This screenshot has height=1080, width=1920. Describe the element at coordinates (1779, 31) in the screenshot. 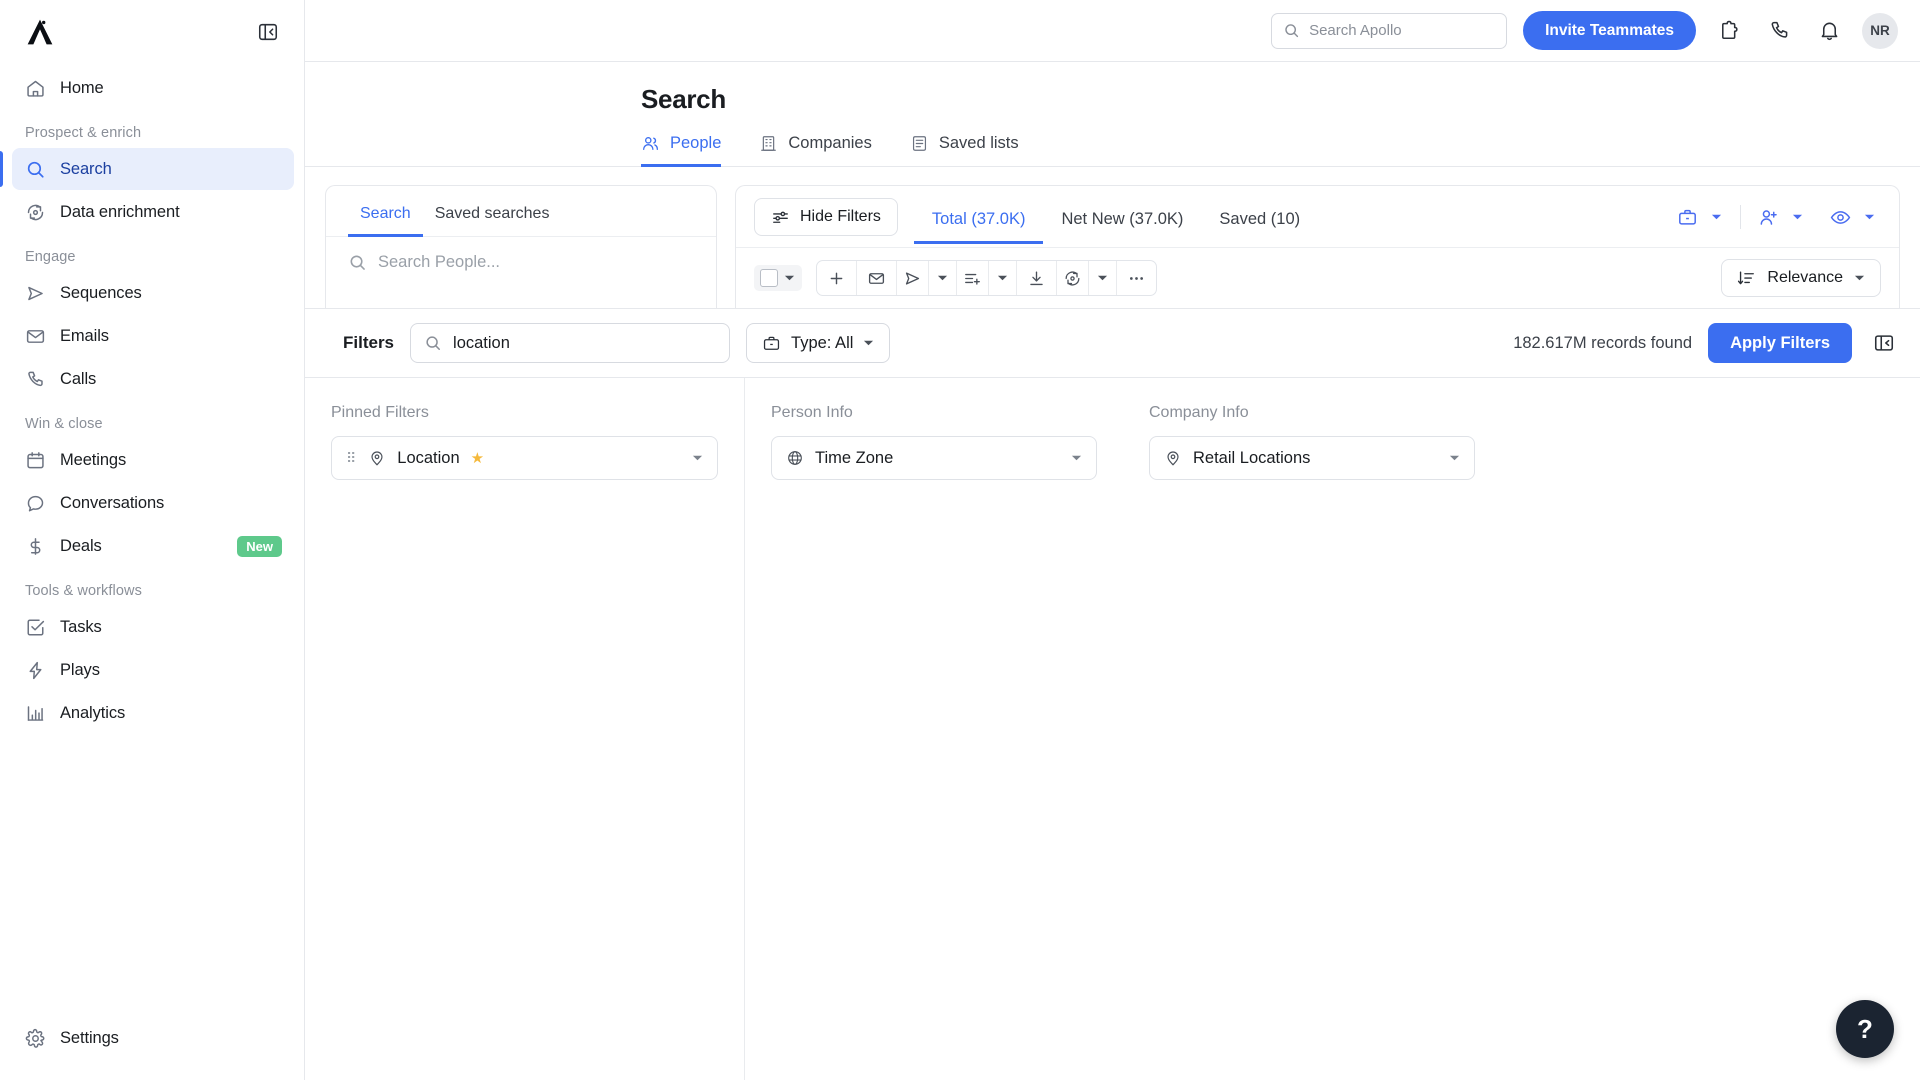

I see `phone-icon` at that location.